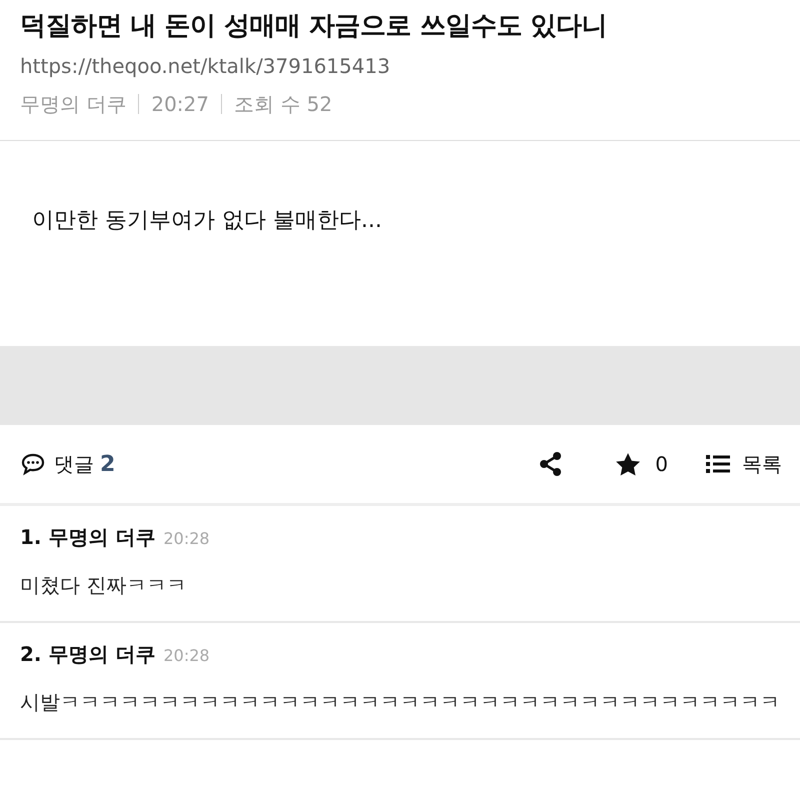 The image size is (800, 805). I want to click on star-count: 0, so click(661, 464).